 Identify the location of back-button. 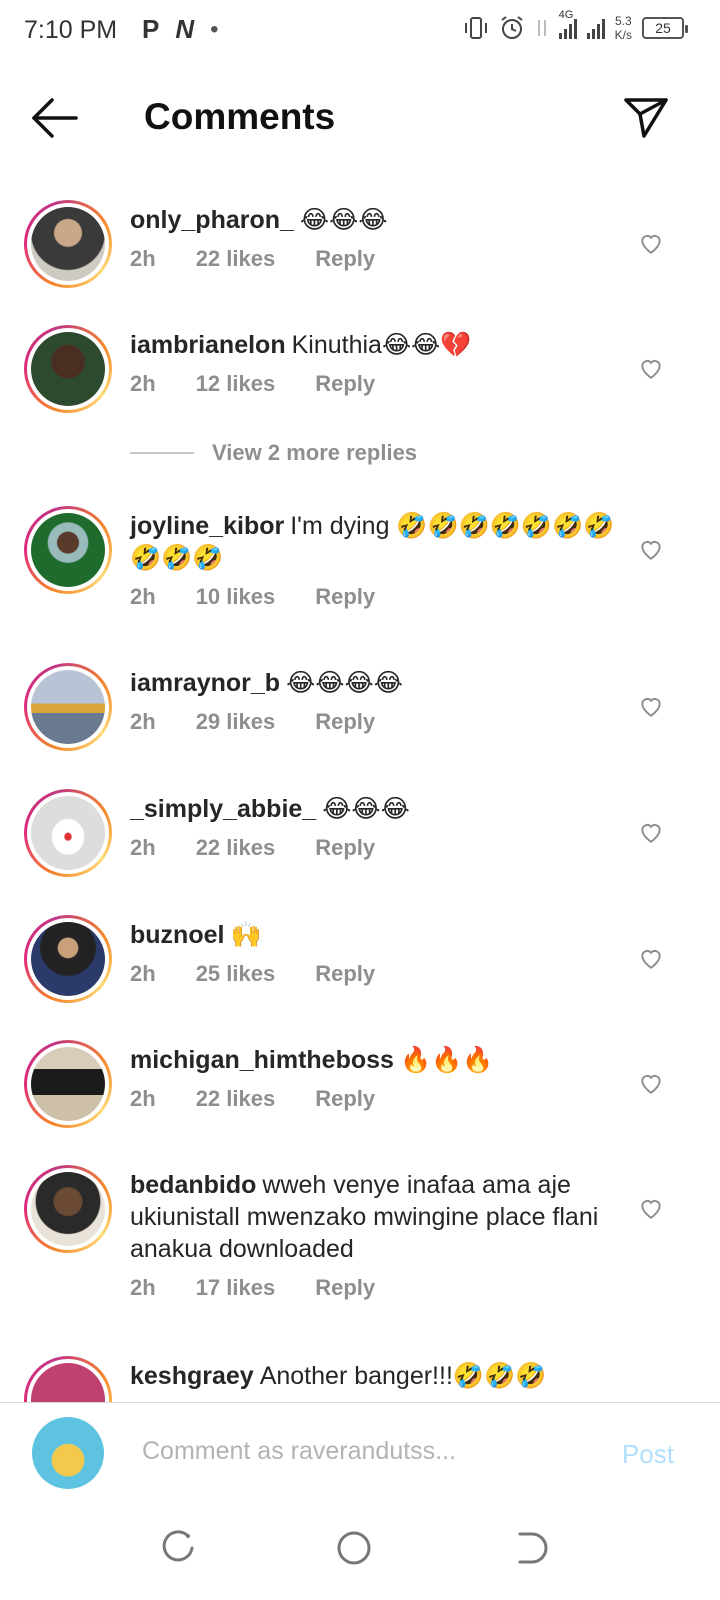
(54, 118).